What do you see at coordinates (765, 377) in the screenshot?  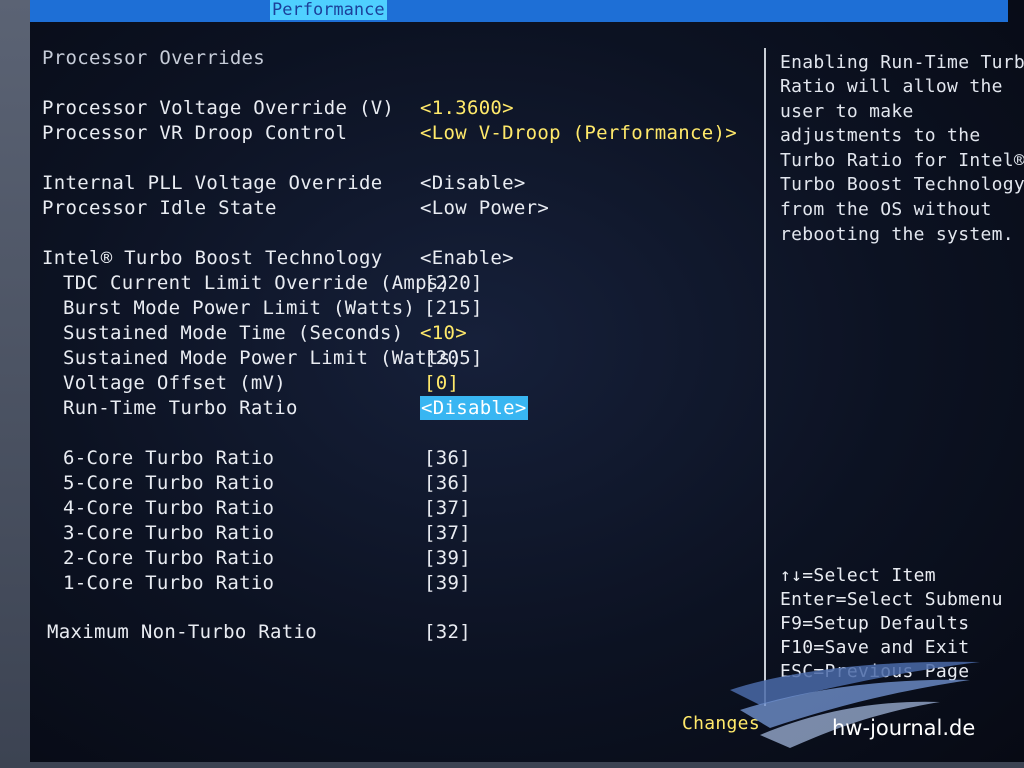 I see `help-panel-divider` at bounding box center [765, 377].